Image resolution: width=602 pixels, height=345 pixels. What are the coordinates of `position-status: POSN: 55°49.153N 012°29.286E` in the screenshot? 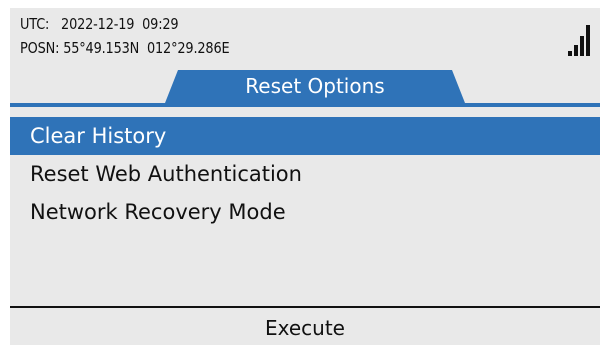 It's located at (125, 48).